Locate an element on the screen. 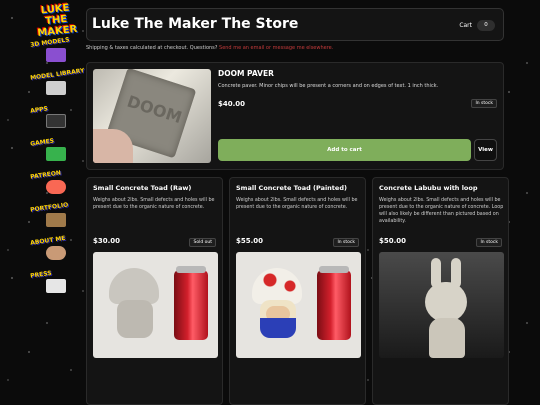  nav-item-apps: APPS is located at coordinates (56, 120).